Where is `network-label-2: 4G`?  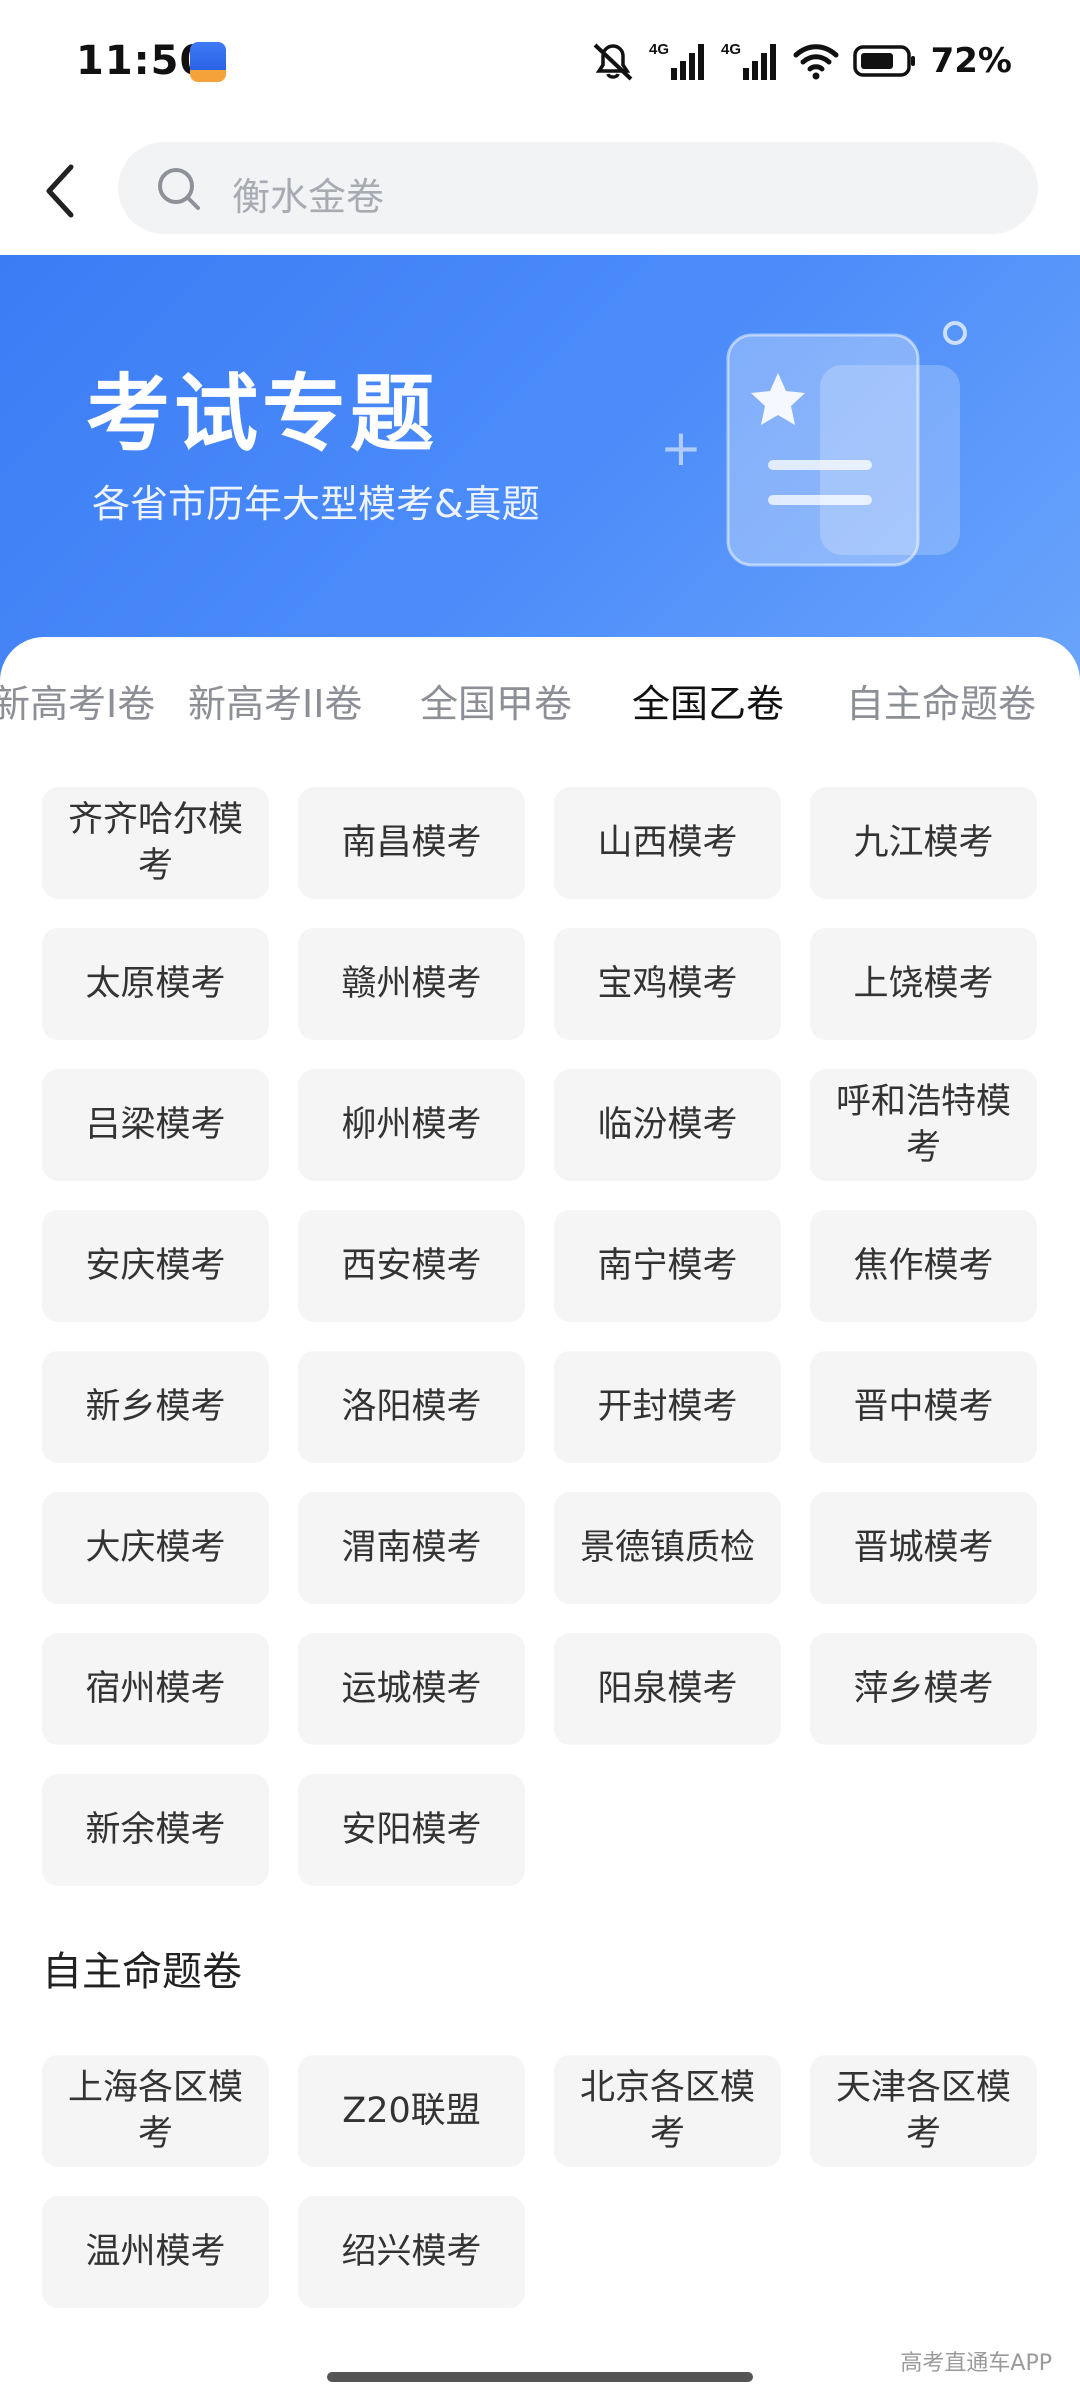 network-label-2: 4G is located at coordinates (731, 49).